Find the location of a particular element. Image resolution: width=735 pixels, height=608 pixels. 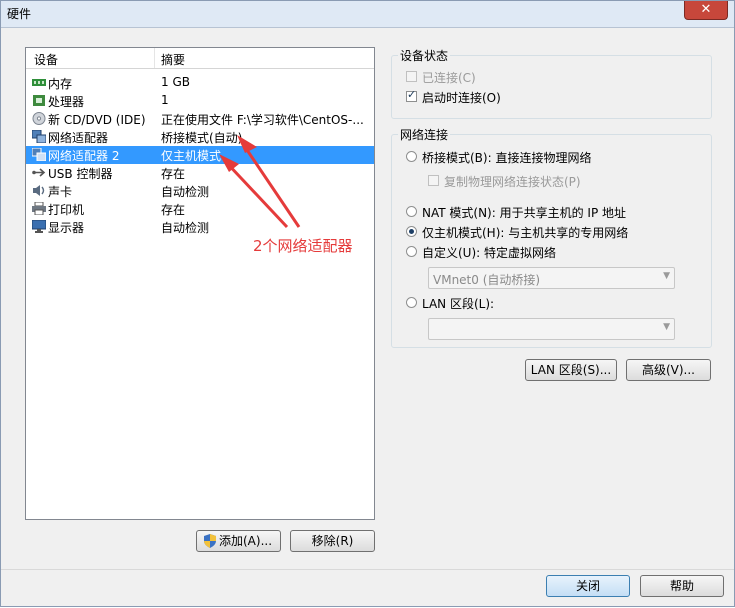

checkmark-icon: ✓ is located at coordinates (412, 94).